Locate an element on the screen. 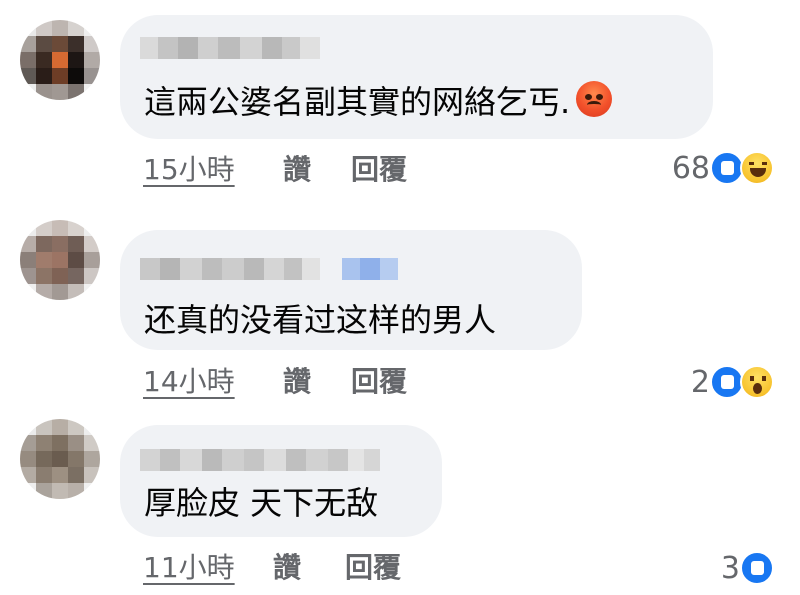 The image size is (800, 595). comment-text-content: 还真的没看过这样的男人 is located at coordinates (320, 320).